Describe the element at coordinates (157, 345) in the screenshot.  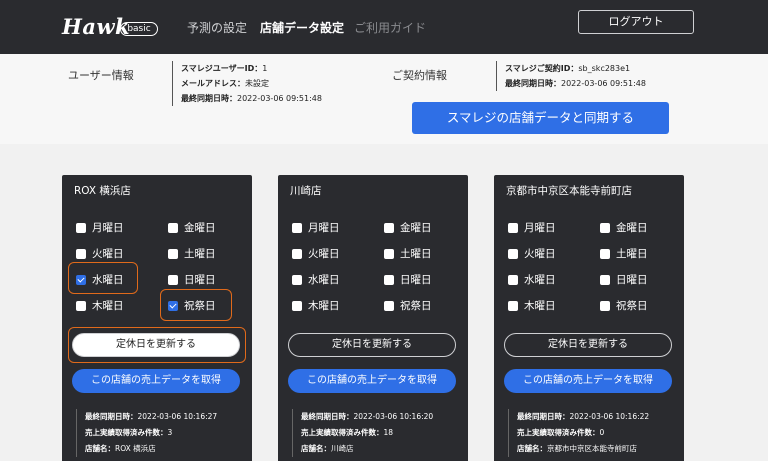
I see `highlight-update-button` at that location.